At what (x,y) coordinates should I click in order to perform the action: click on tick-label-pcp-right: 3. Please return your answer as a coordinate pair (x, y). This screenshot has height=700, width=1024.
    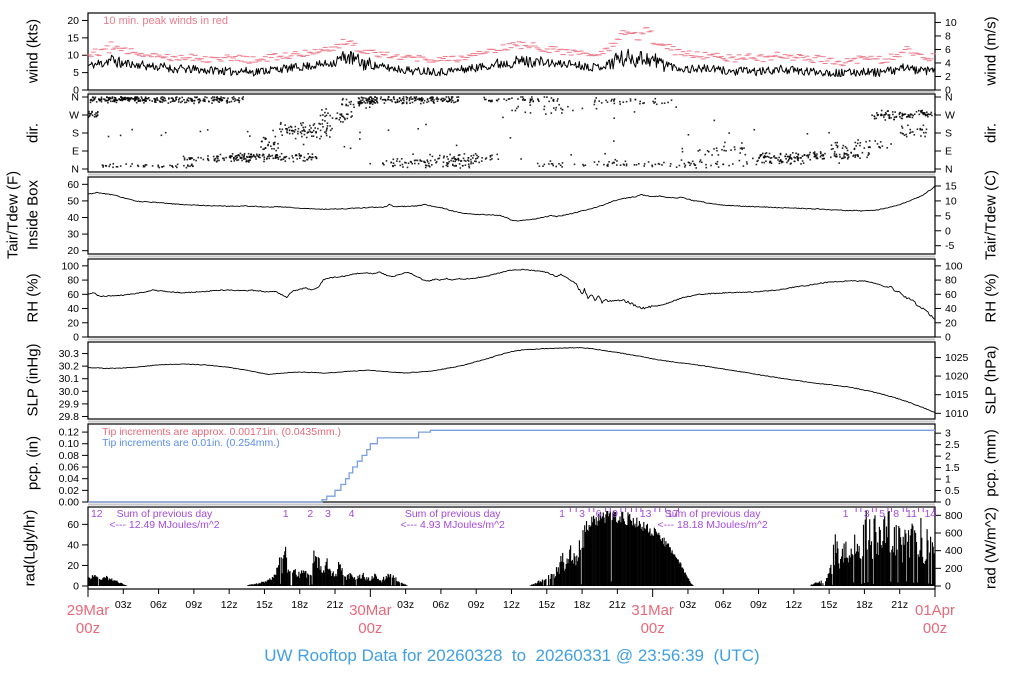
    Looking at the image, I should click on (948, 434).